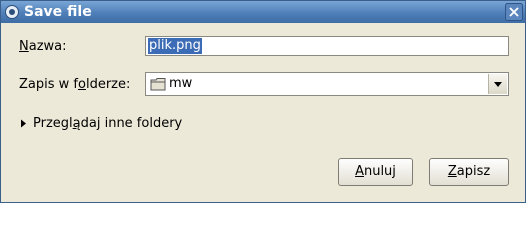 The height and width of the screenshot is (240, 526). Describe the element at coordinates (58, 12) in the screenshot. I see `window-title: Save file` at that location.